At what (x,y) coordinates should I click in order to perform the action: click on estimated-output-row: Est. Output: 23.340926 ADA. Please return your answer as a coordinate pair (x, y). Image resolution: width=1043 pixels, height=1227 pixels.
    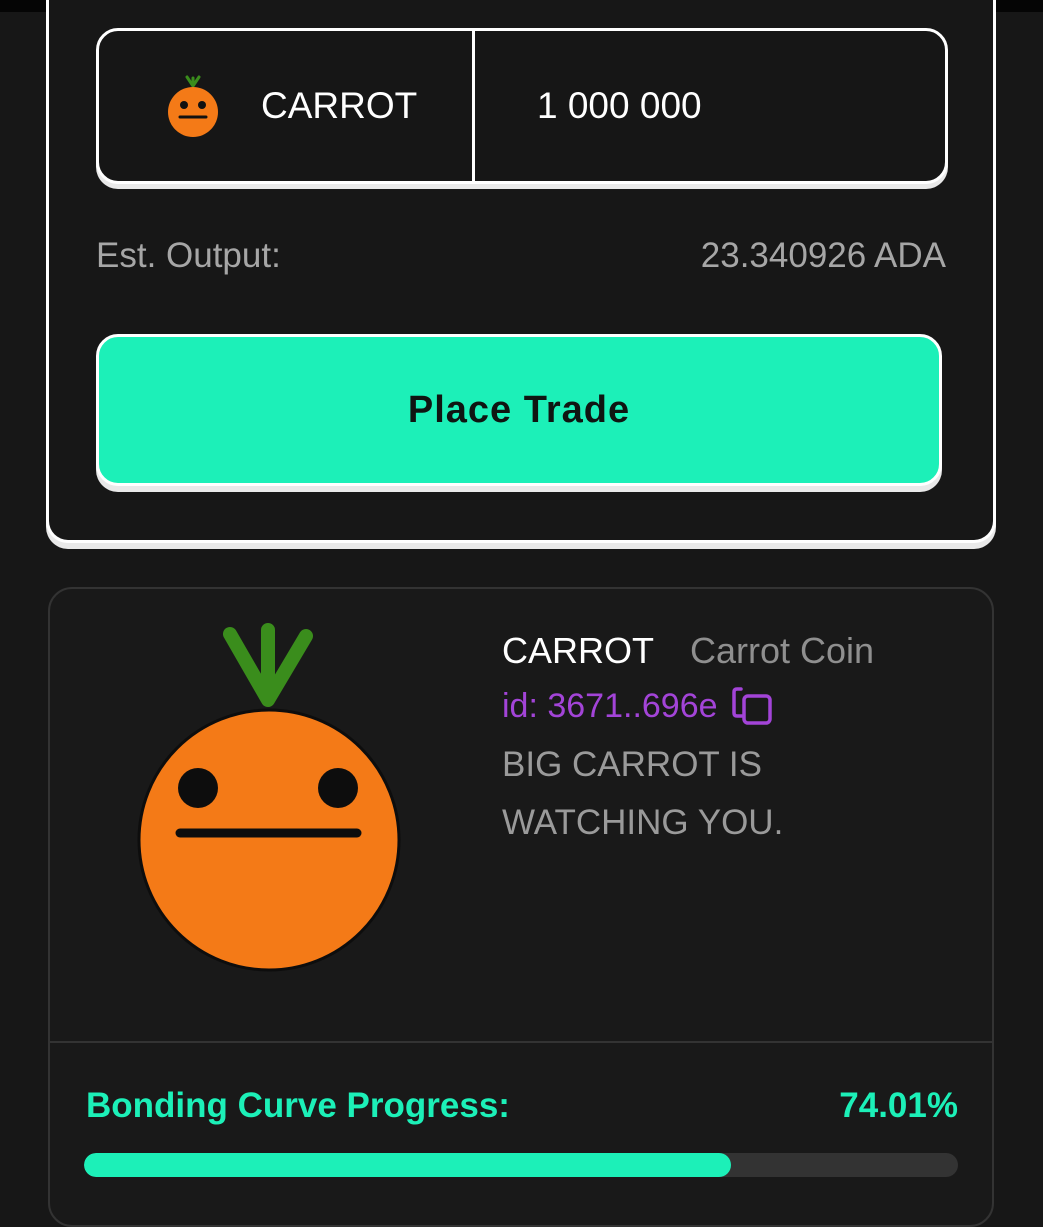
    Looking at the image, I should click on (521, 256).